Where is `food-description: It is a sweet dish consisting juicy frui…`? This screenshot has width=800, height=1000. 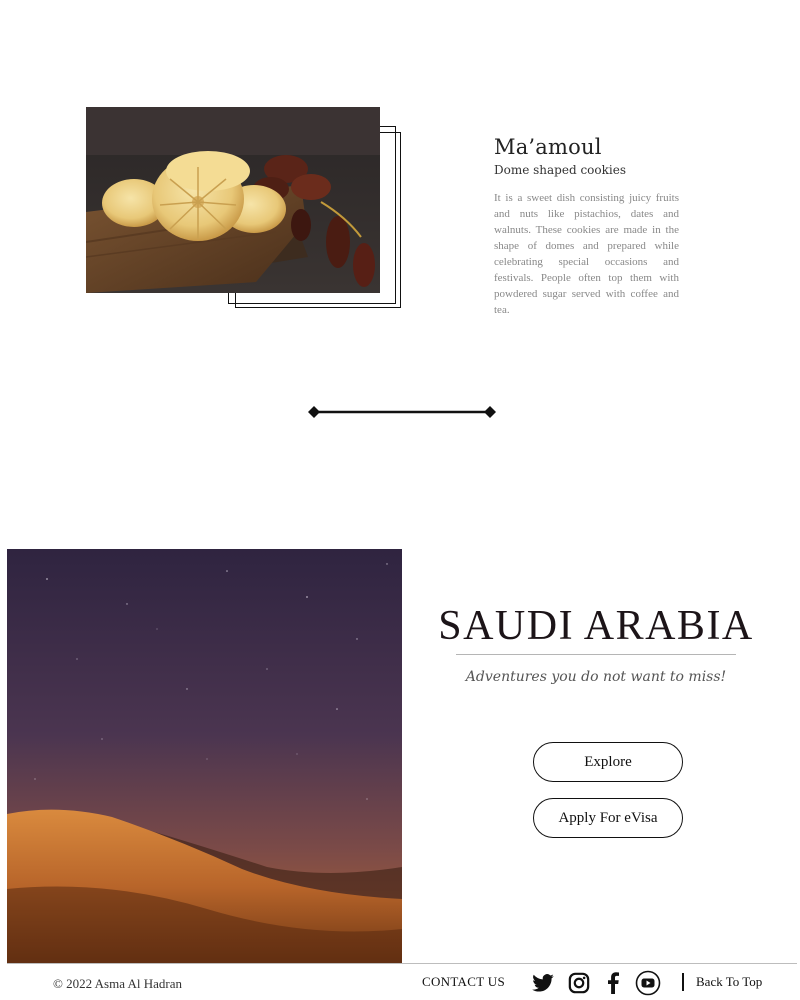
food-description: It is a sweet dish consisting juicy frui… is located at coordinates (586, 254).